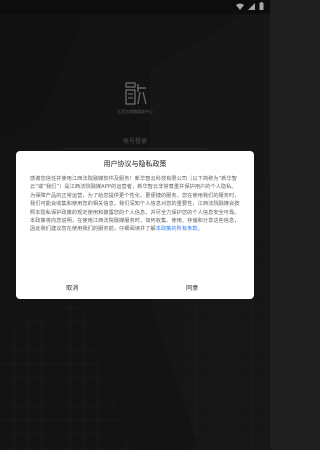  Describe the element at coordinates (135, 164) in the screenshot. I see `dialog-title: 用户协议与隐私政策` at that location.